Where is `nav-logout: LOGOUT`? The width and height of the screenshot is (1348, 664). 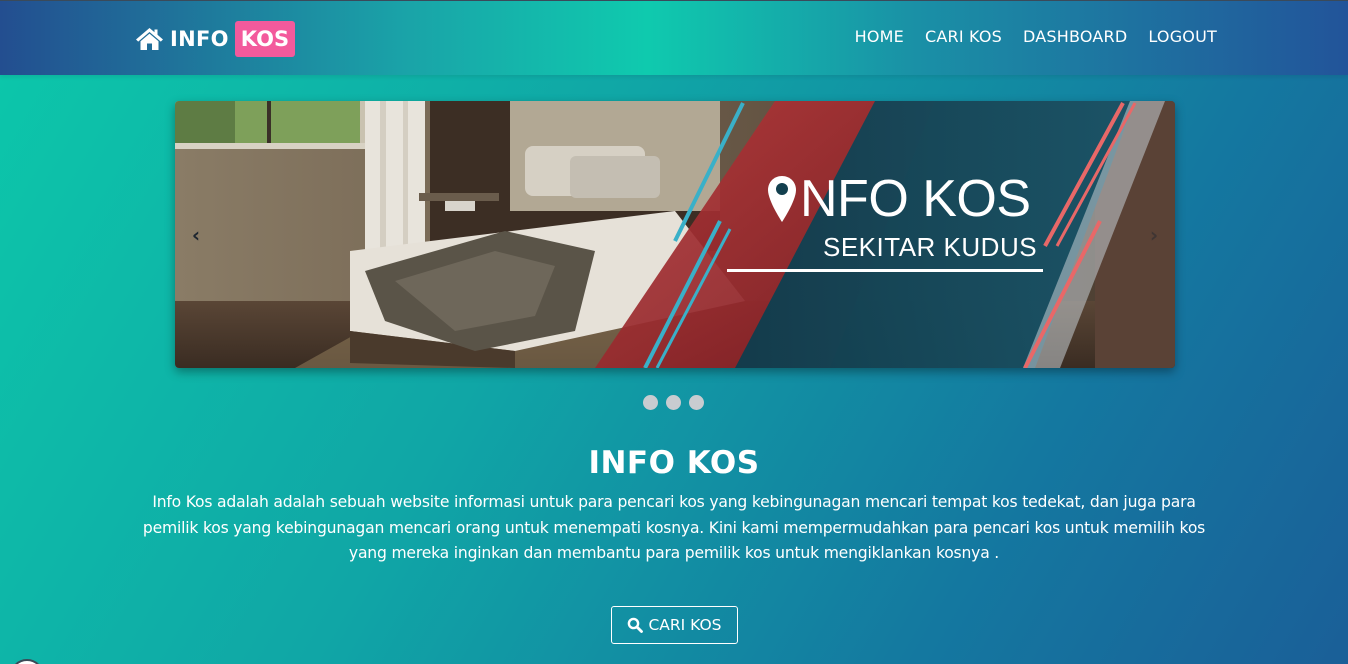 nav-logout: LOGOUT is located at coordinates (1182, 36).